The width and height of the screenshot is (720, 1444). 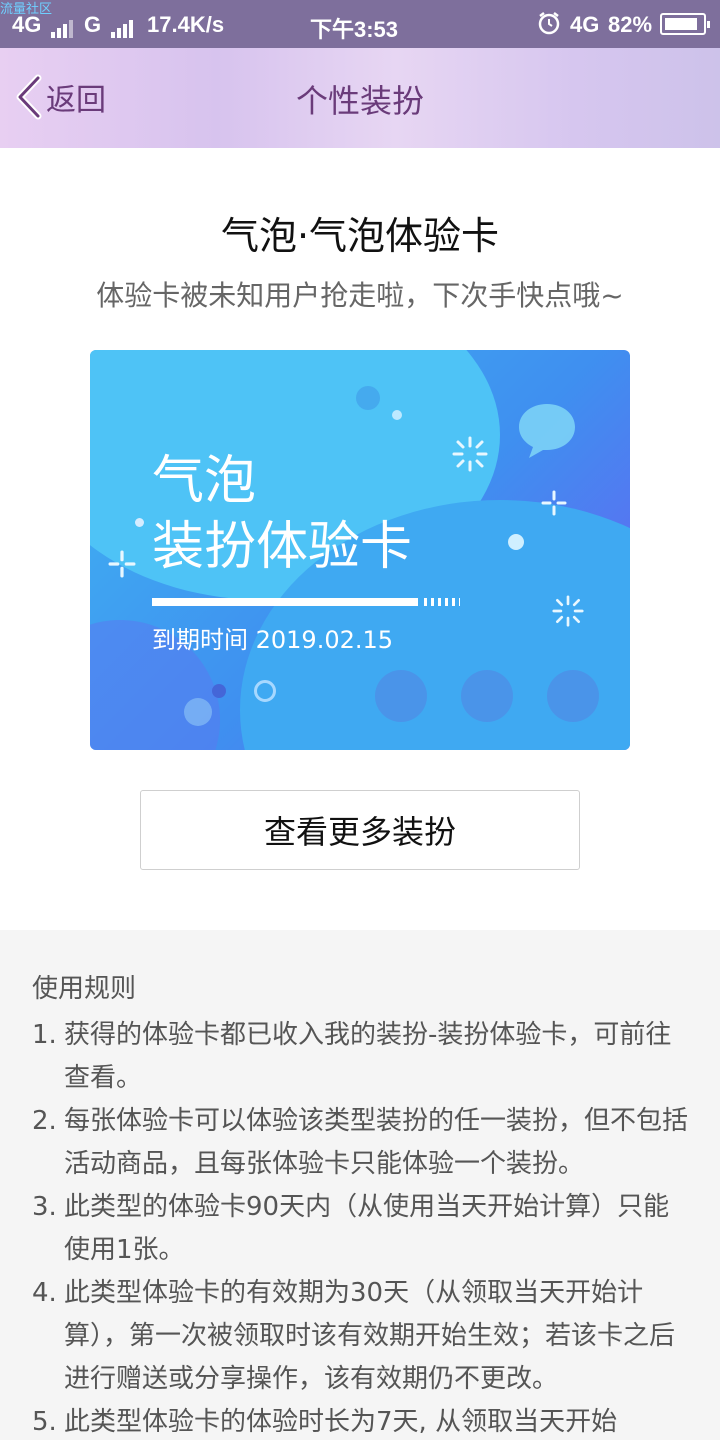 What do you see at coordinates (204, 481) in the screenshot?
I see `card-heading-line1: 气泡` at bounding box center [204, 481].